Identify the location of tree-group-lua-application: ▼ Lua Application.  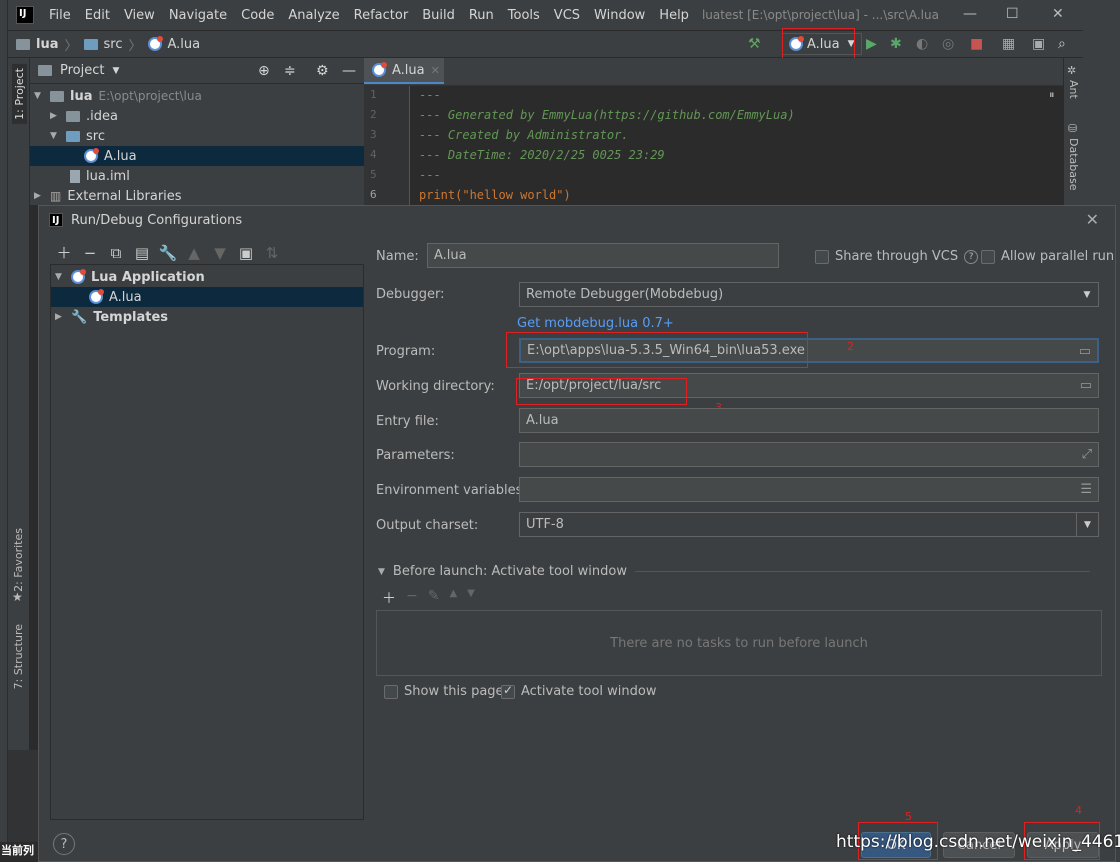
(207, 277).